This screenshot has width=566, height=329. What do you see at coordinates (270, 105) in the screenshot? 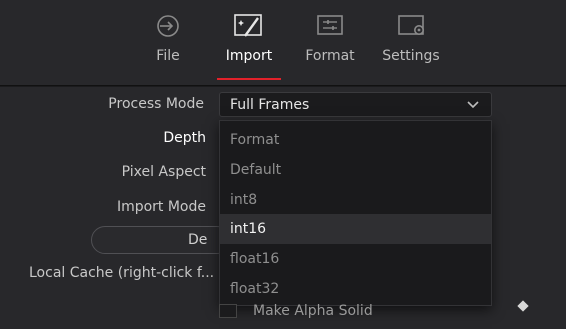
I see `process-mode-value: Full Frames` at bounding box center [270, 105].